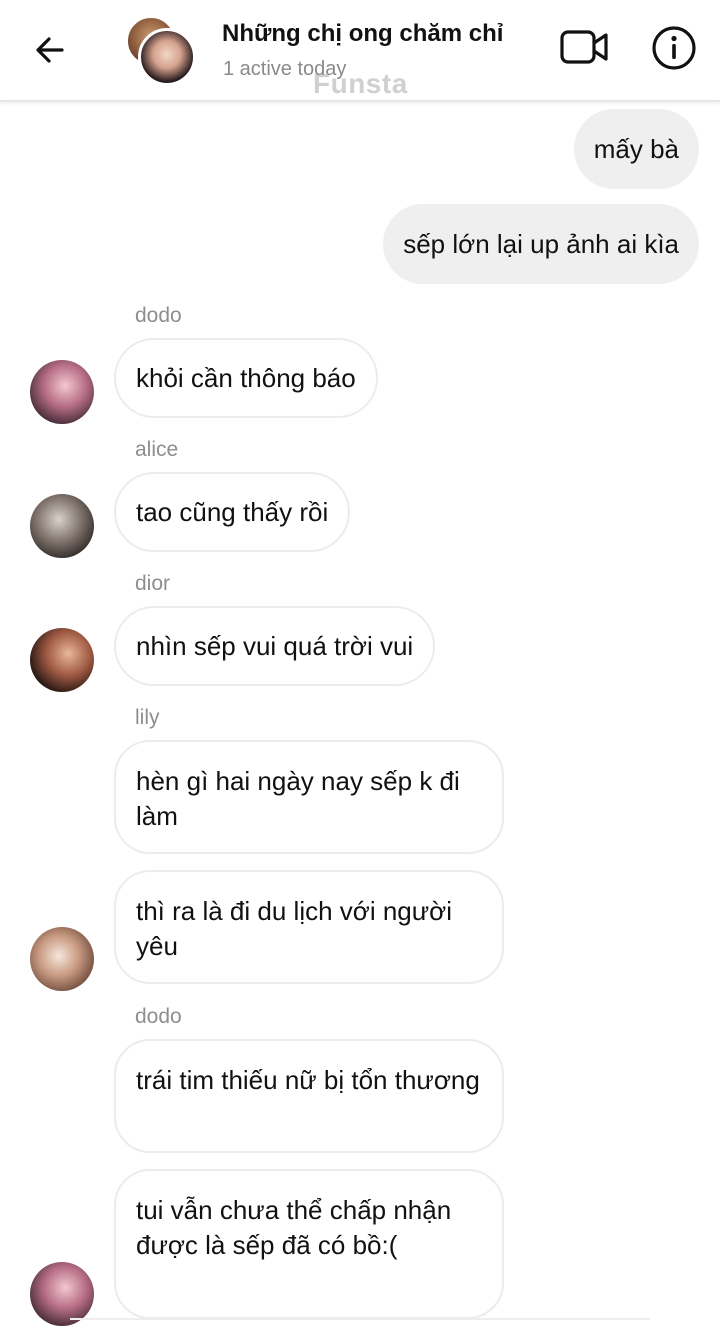 The image size is (720, 1326). What do you see at coordinates (636, 149) in the screenshot?
I see `outgoing-message: mấy bà` at bounding box center [636, 149].